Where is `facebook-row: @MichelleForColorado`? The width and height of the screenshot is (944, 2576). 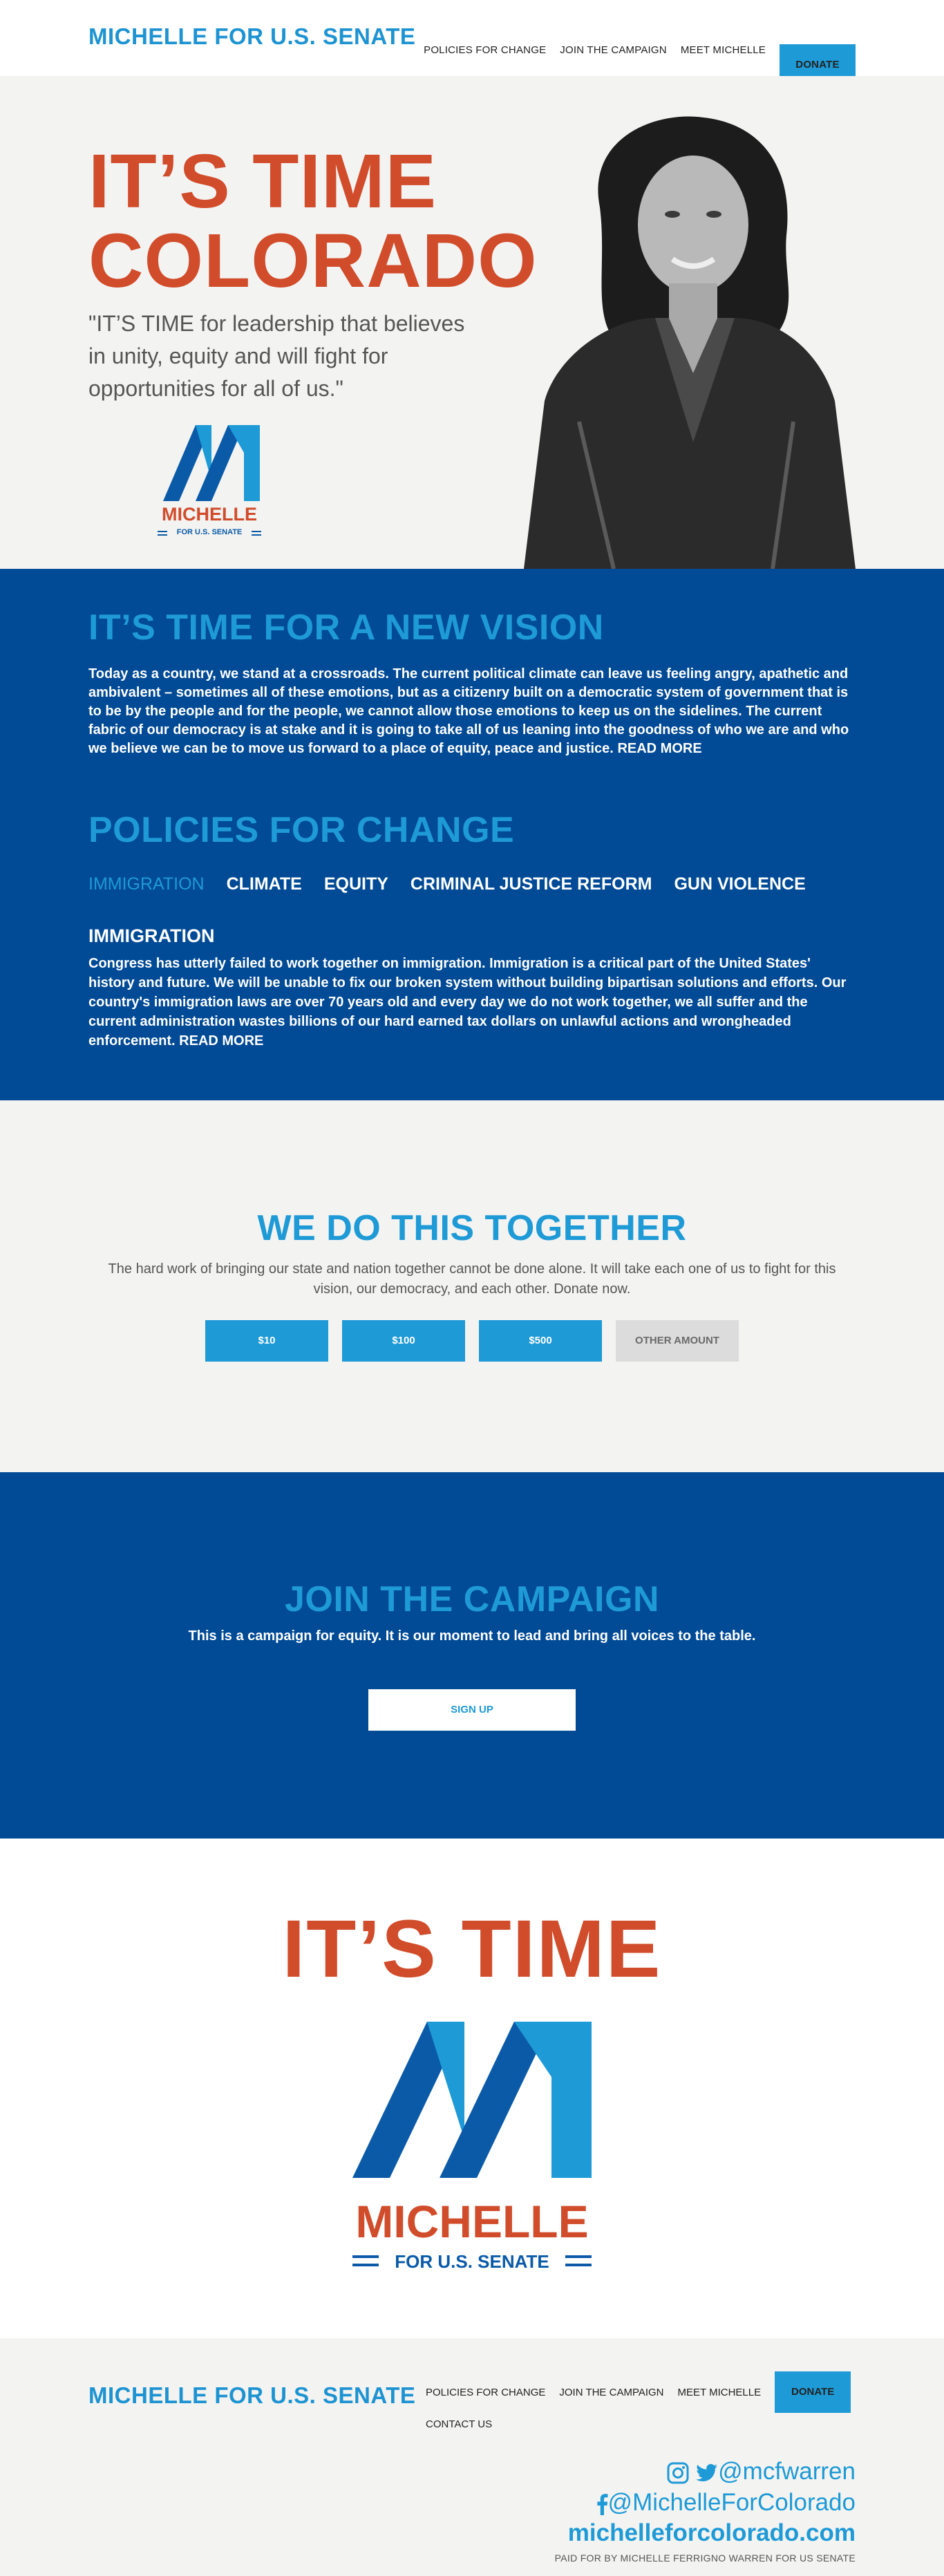
facebook-row: @MichelleForColorado is located at coordinates (712, 2502).